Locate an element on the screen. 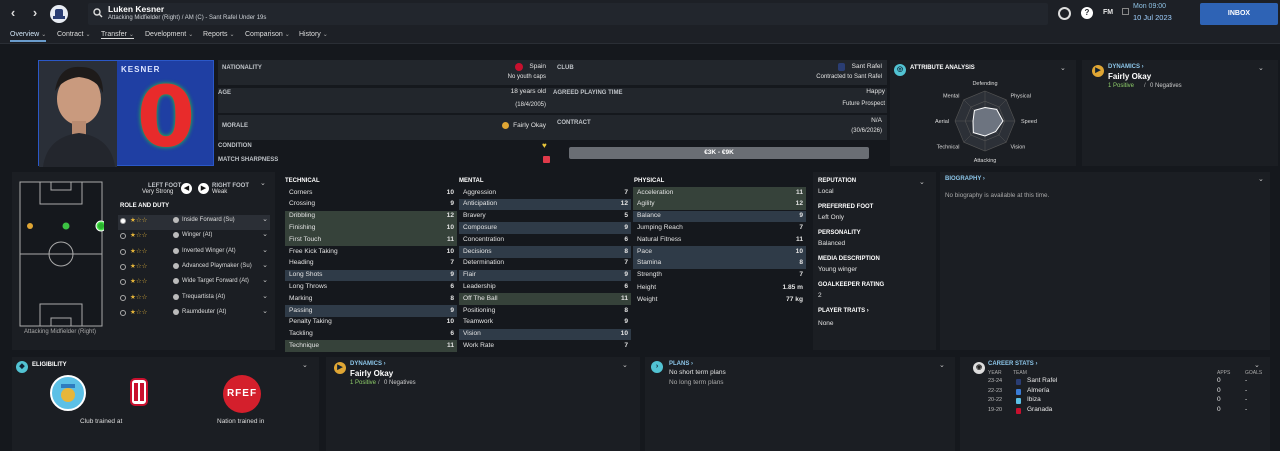 The image size is (1280, 451). attribute-row: Acceleration 11 is located at coordinates (719, 193).